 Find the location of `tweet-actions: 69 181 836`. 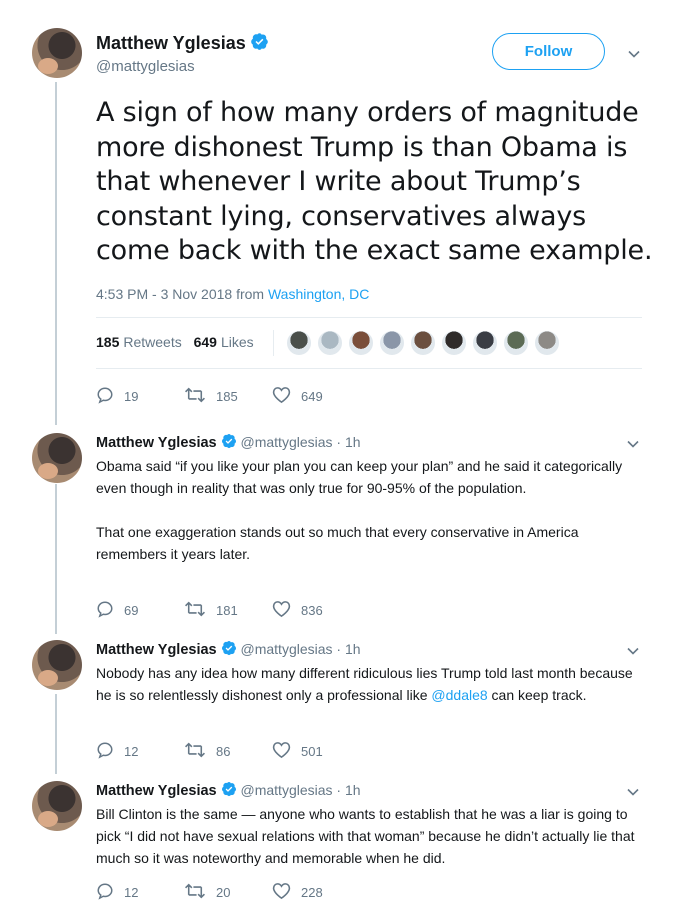

tweet-actions: 69 181 836 is located at coordinates (228, 610).